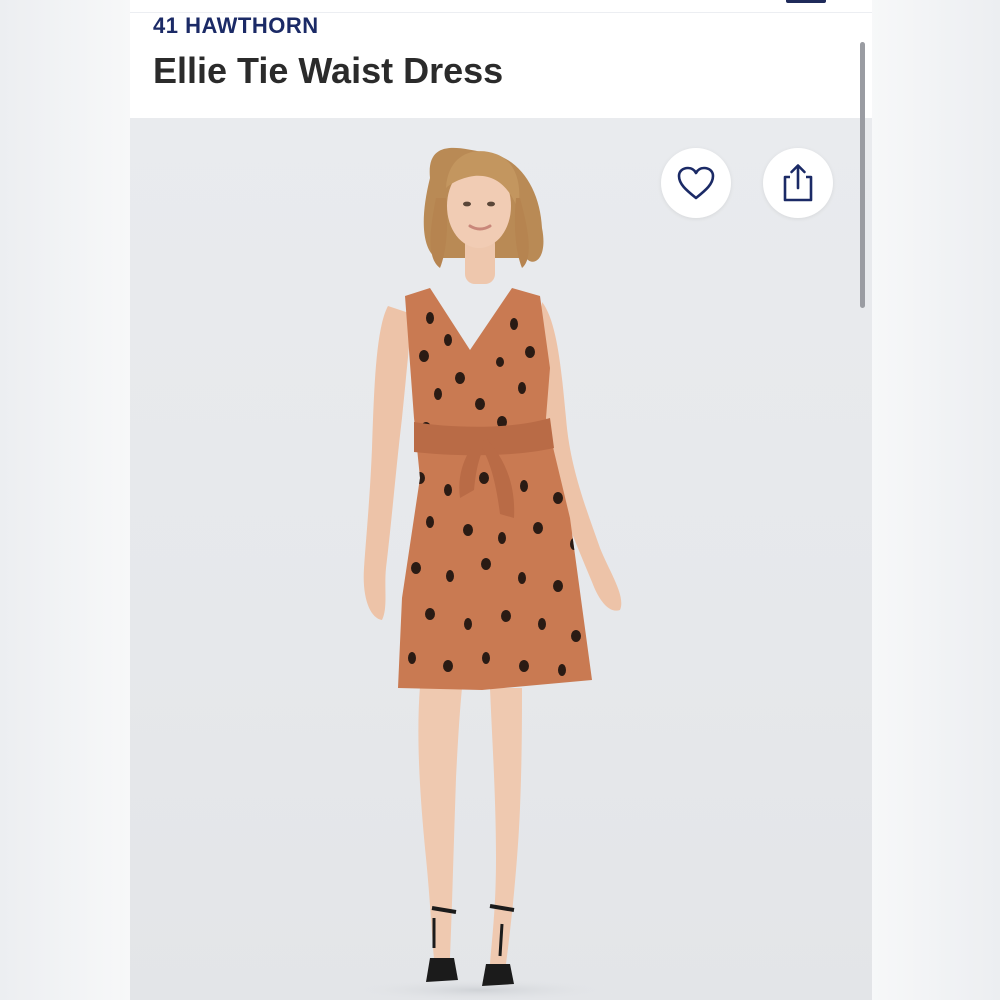 The height and width of the screenshot is (1000, 1000). I want to click on heart-outline-icon, so click(696, 183).